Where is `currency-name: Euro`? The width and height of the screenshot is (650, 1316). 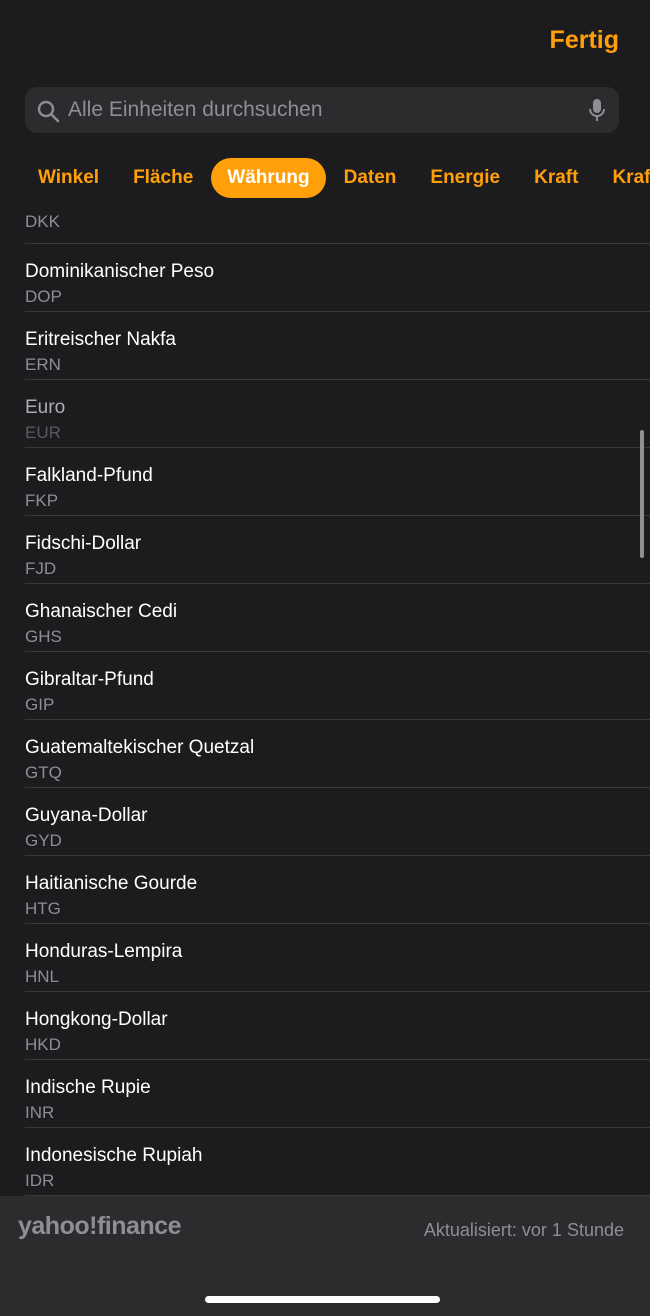
currency-name: Euro is located at coordinates (45, 407).